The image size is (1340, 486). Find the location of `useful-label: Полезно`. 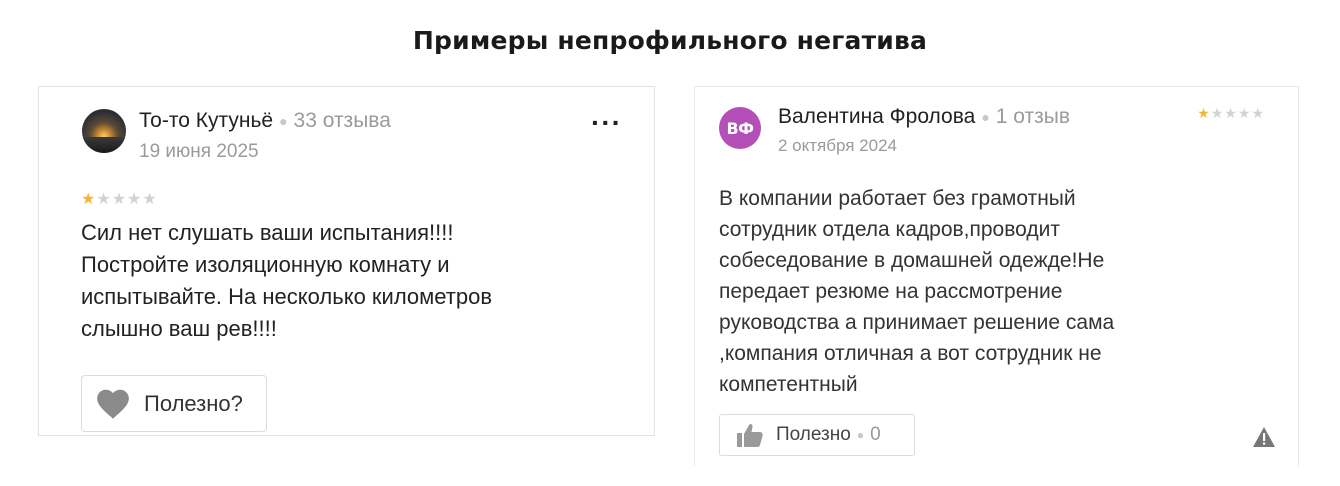

useful-label: Полезно is located at coordinates (813, 434).